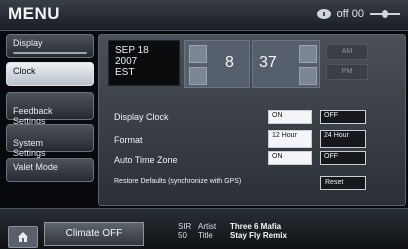  What do you see at coordinates (217, 64) in the screenshot?
I see `hour-box: 8` at bounding box center [217, 64].